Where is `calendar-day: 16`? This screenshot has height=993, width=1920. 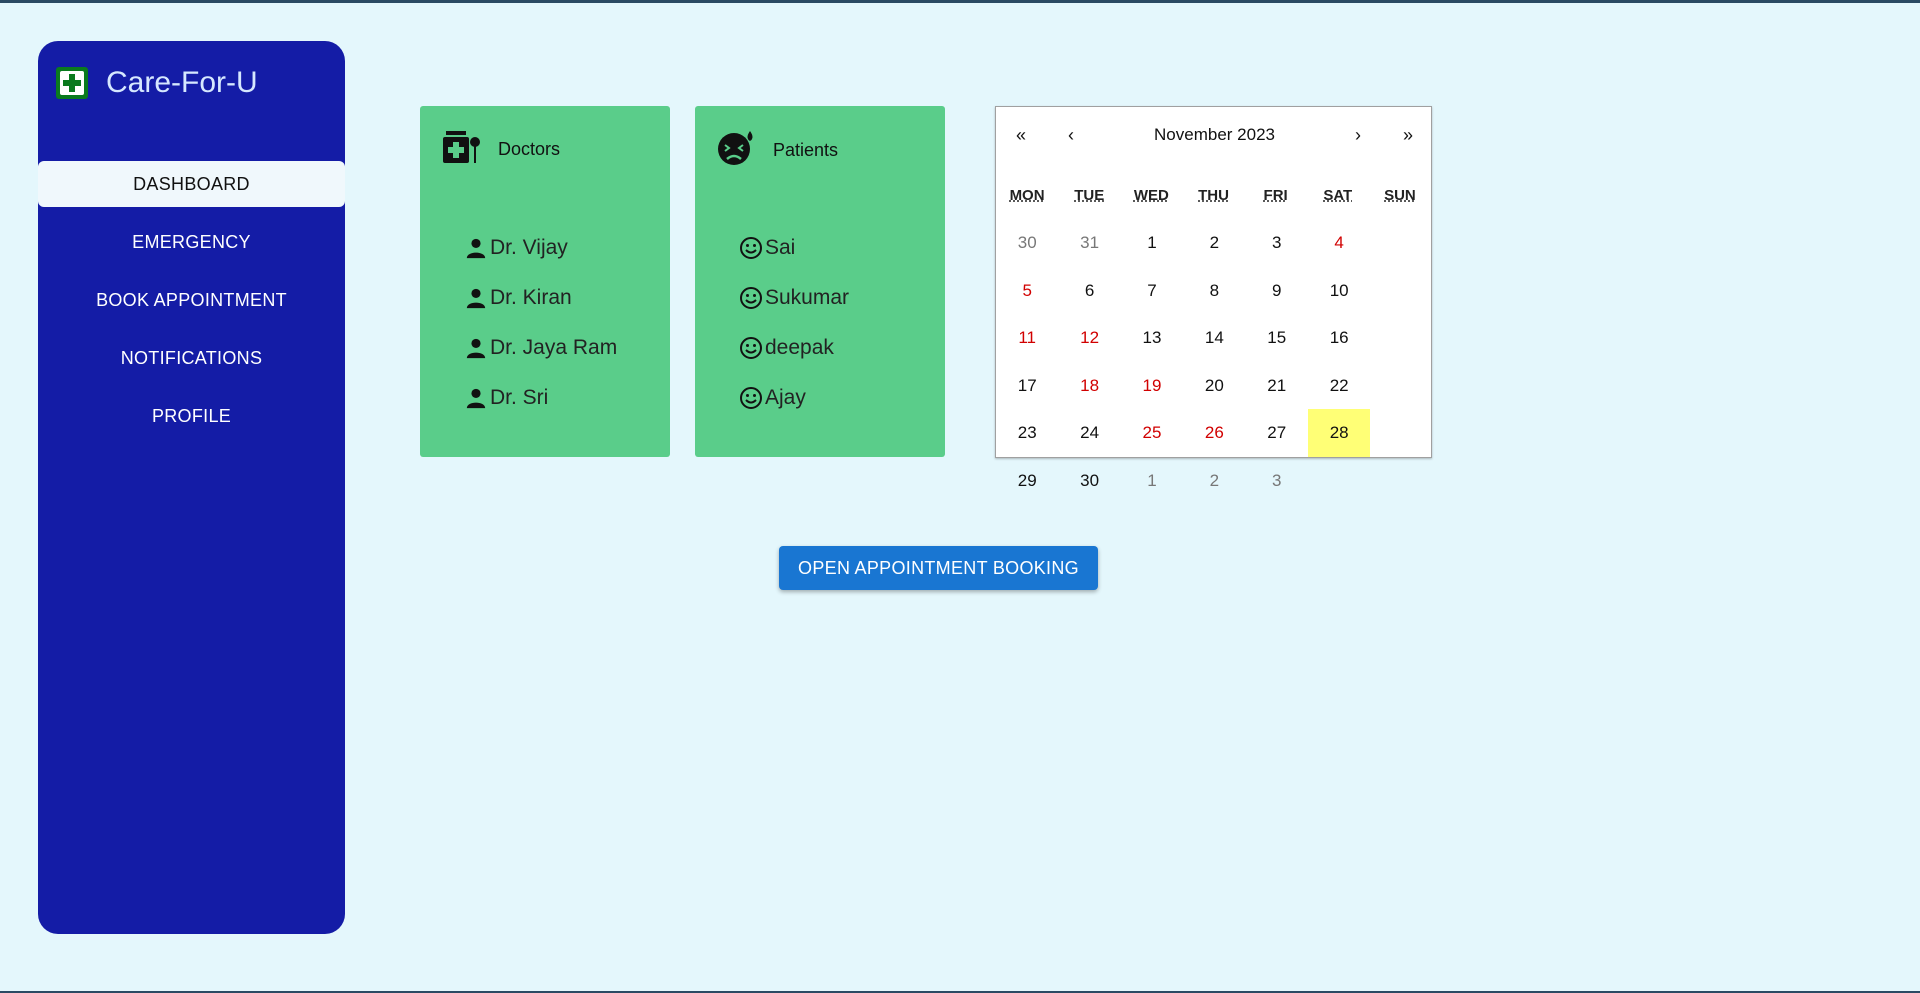 calendar-day: 16 is located at coordinates (1339, 338).